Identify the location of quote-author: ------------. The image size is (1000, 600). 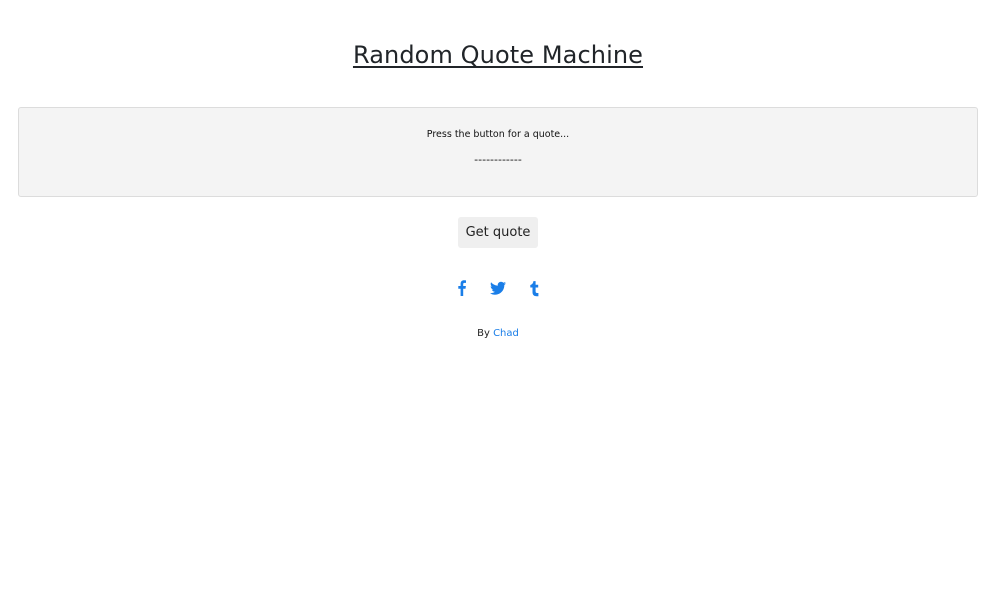
(498, 159).